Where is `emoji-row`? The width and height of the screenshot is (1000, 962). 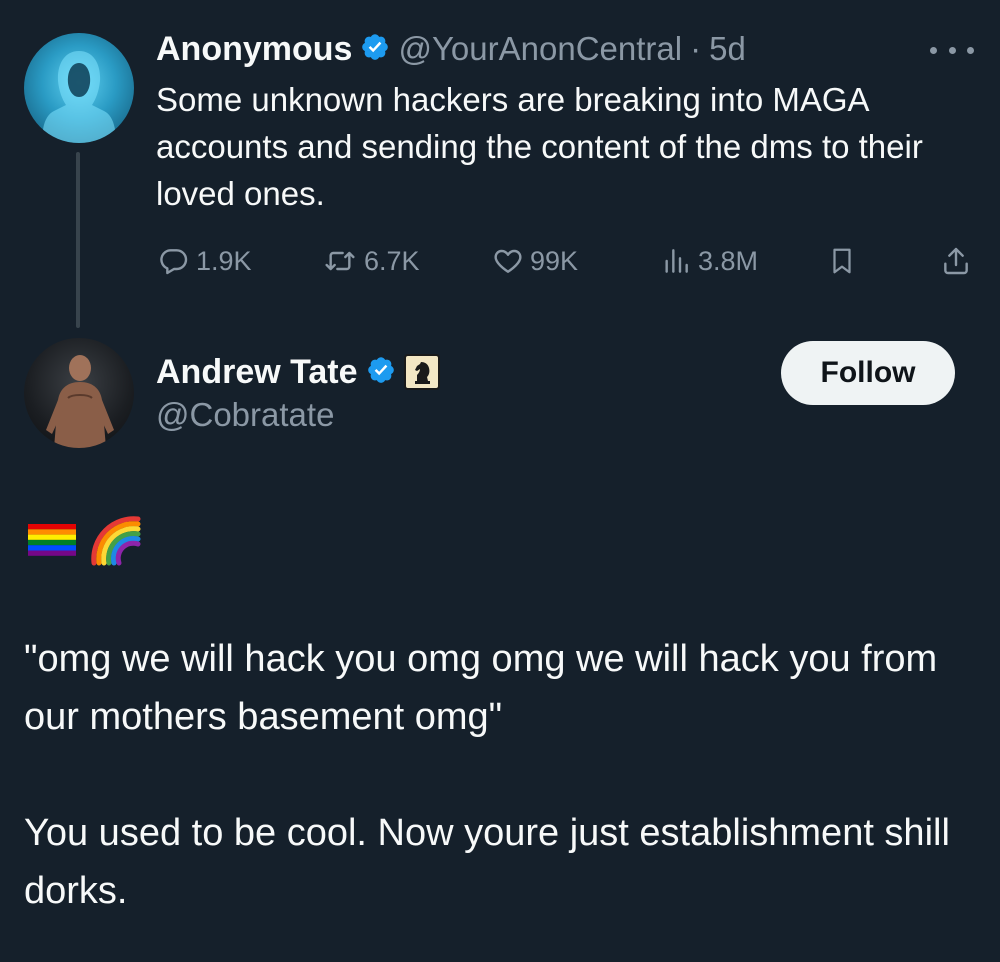
emoji-row is located at coordinates (85, 540).